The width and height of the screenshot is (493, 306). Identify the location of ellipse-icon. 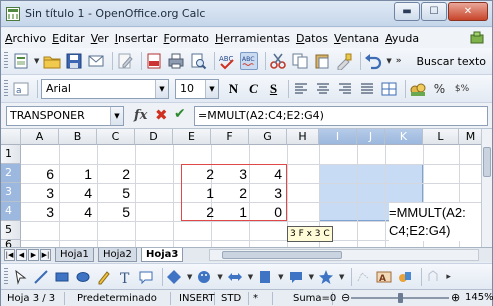
(83, 277).